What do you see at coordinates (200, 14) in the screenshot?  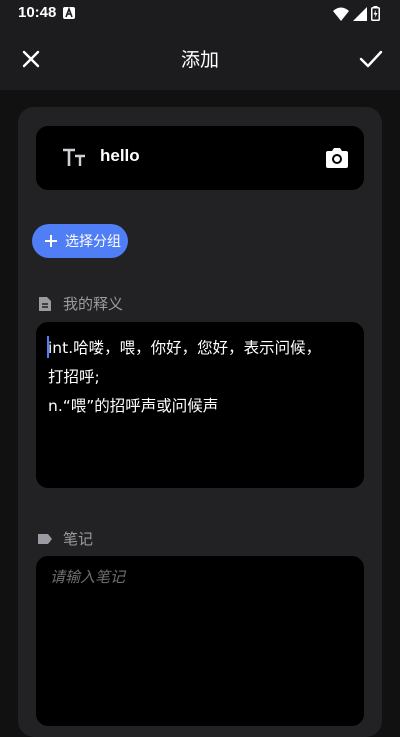 I see `status-bar: 10:48` at bounding box center [200, 14].